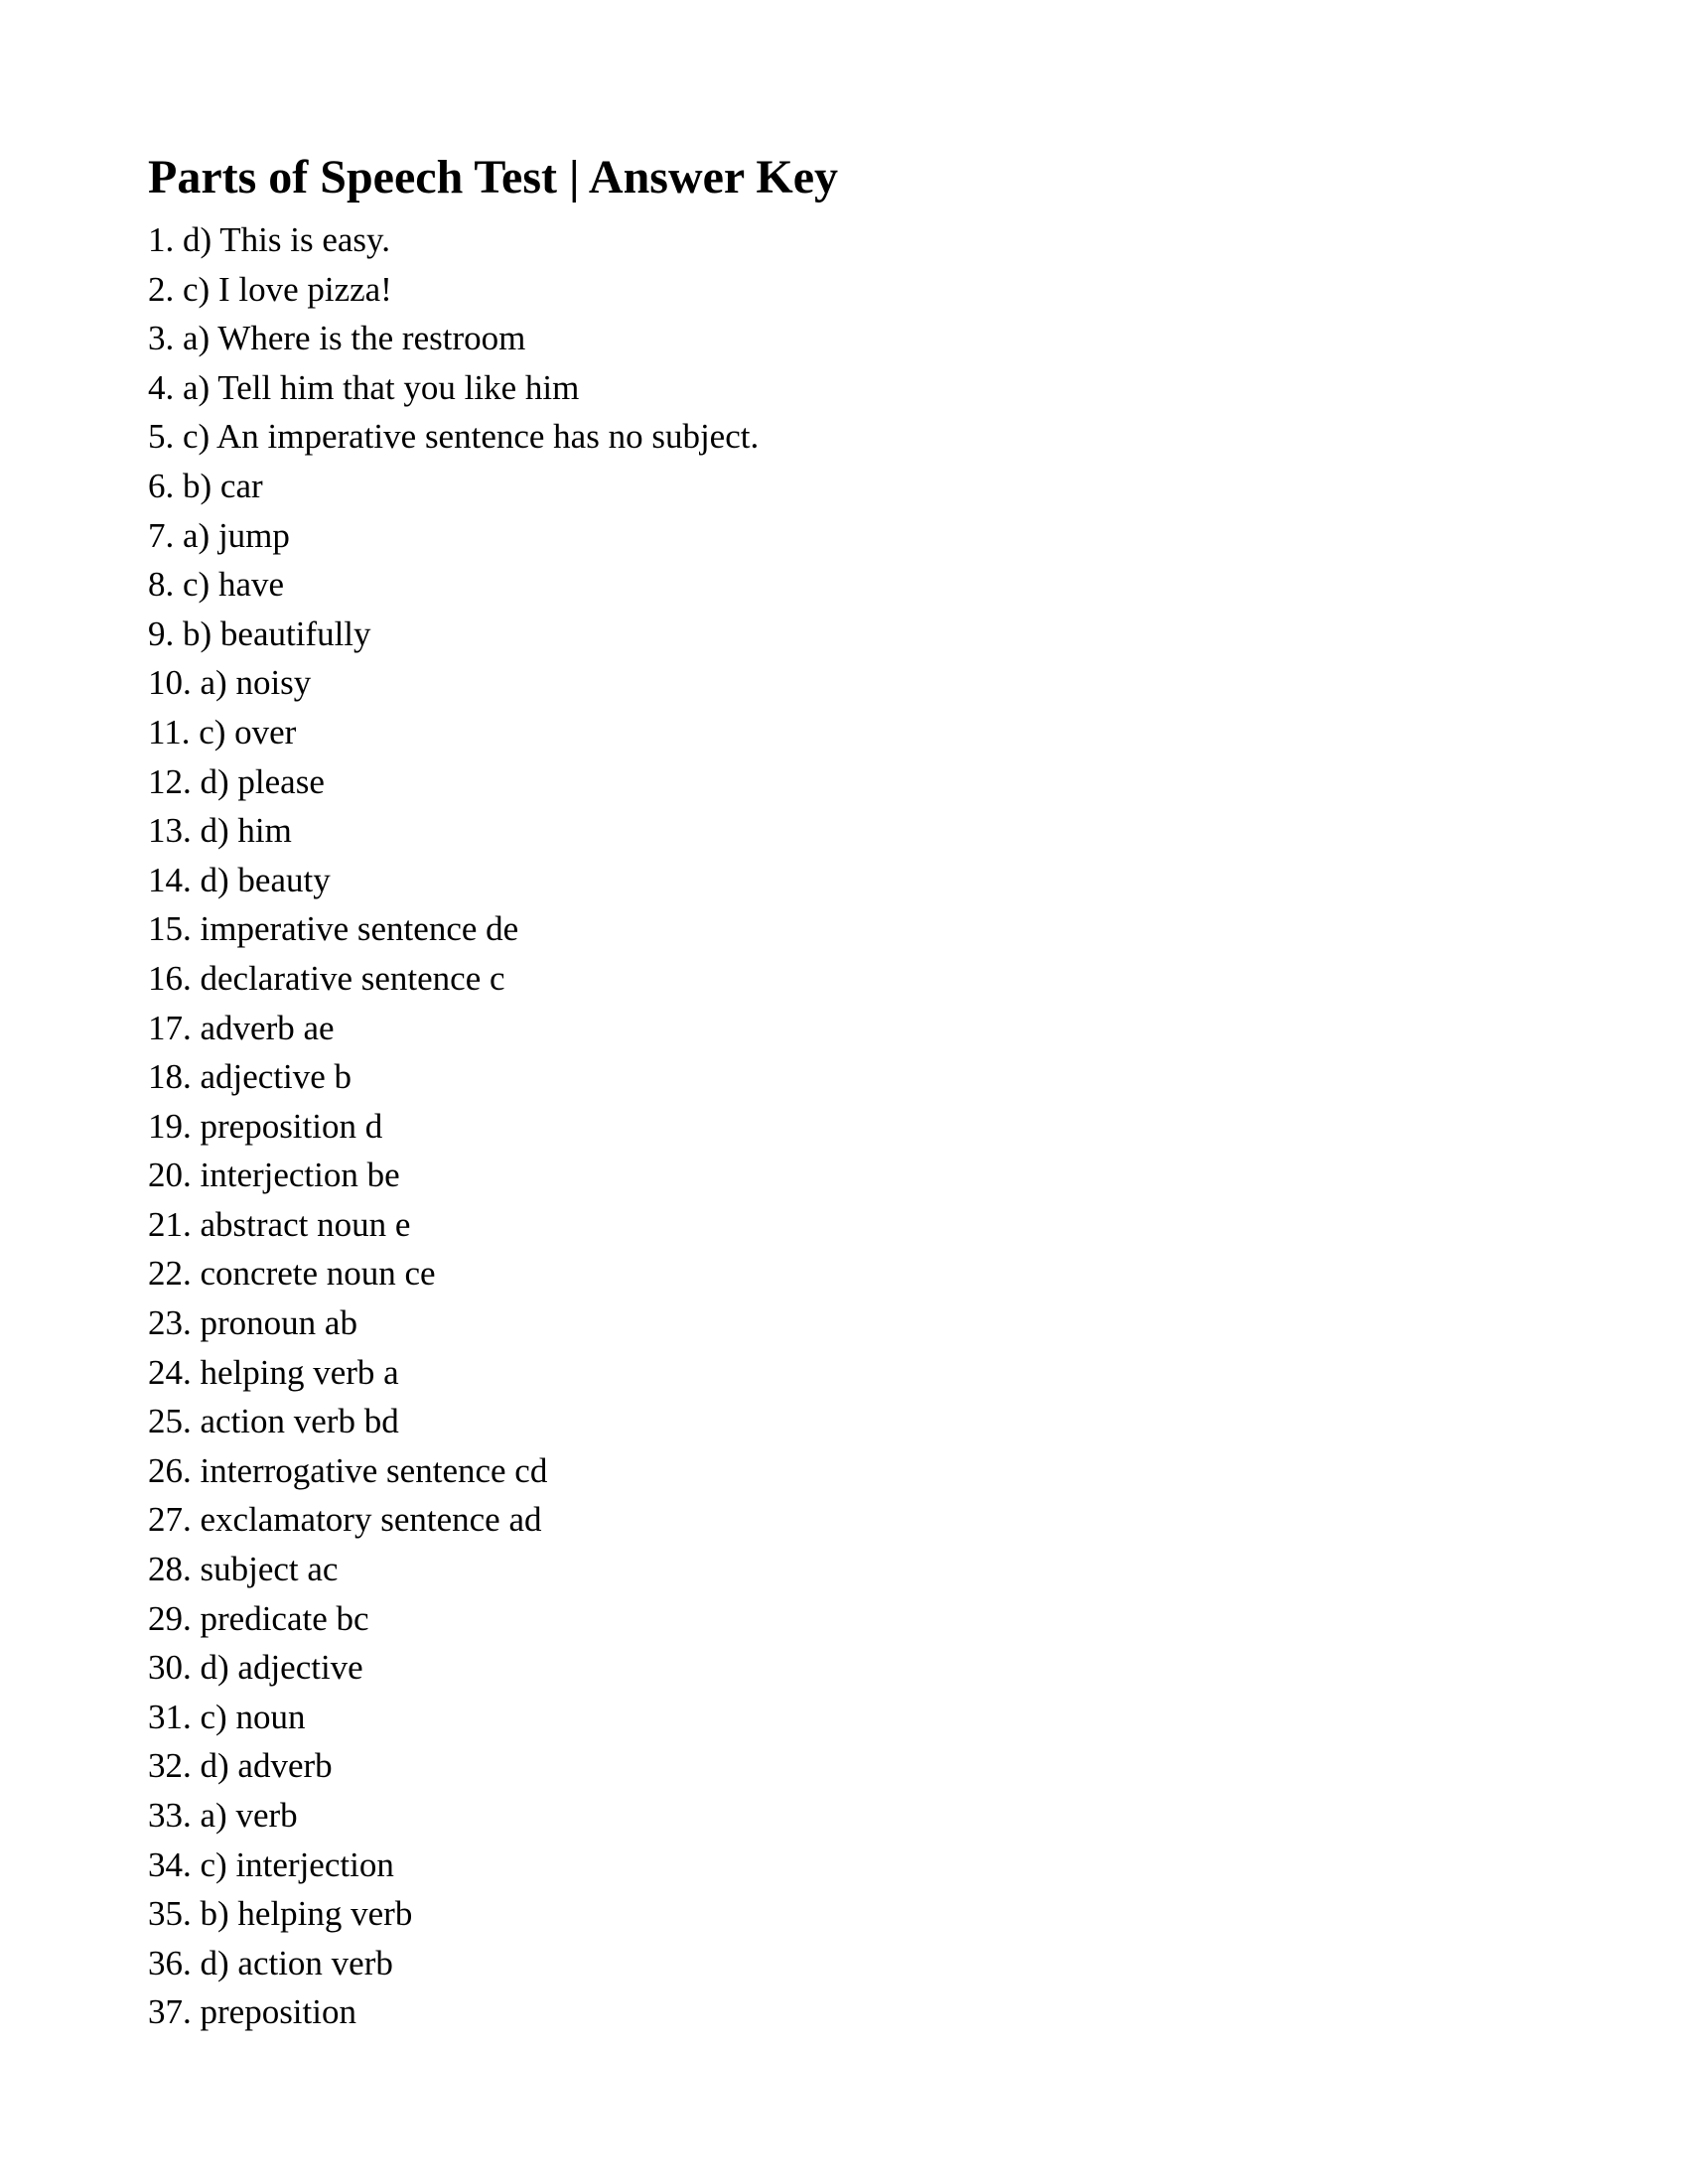 The image size is (1688, 2184). Describe the element at coordinates (274, 1175) in the screenshot. I see `answer-item: 20. interjection be` at that location.